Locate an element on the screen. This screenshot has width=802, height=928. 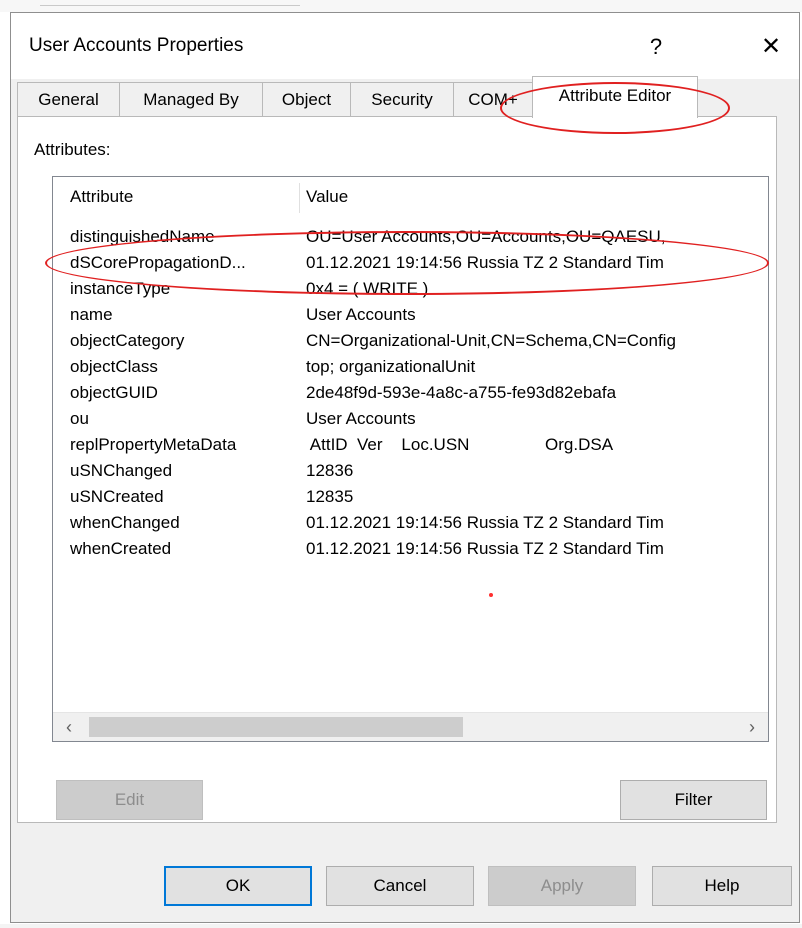
column-divider is located at coordinates (299, 198).